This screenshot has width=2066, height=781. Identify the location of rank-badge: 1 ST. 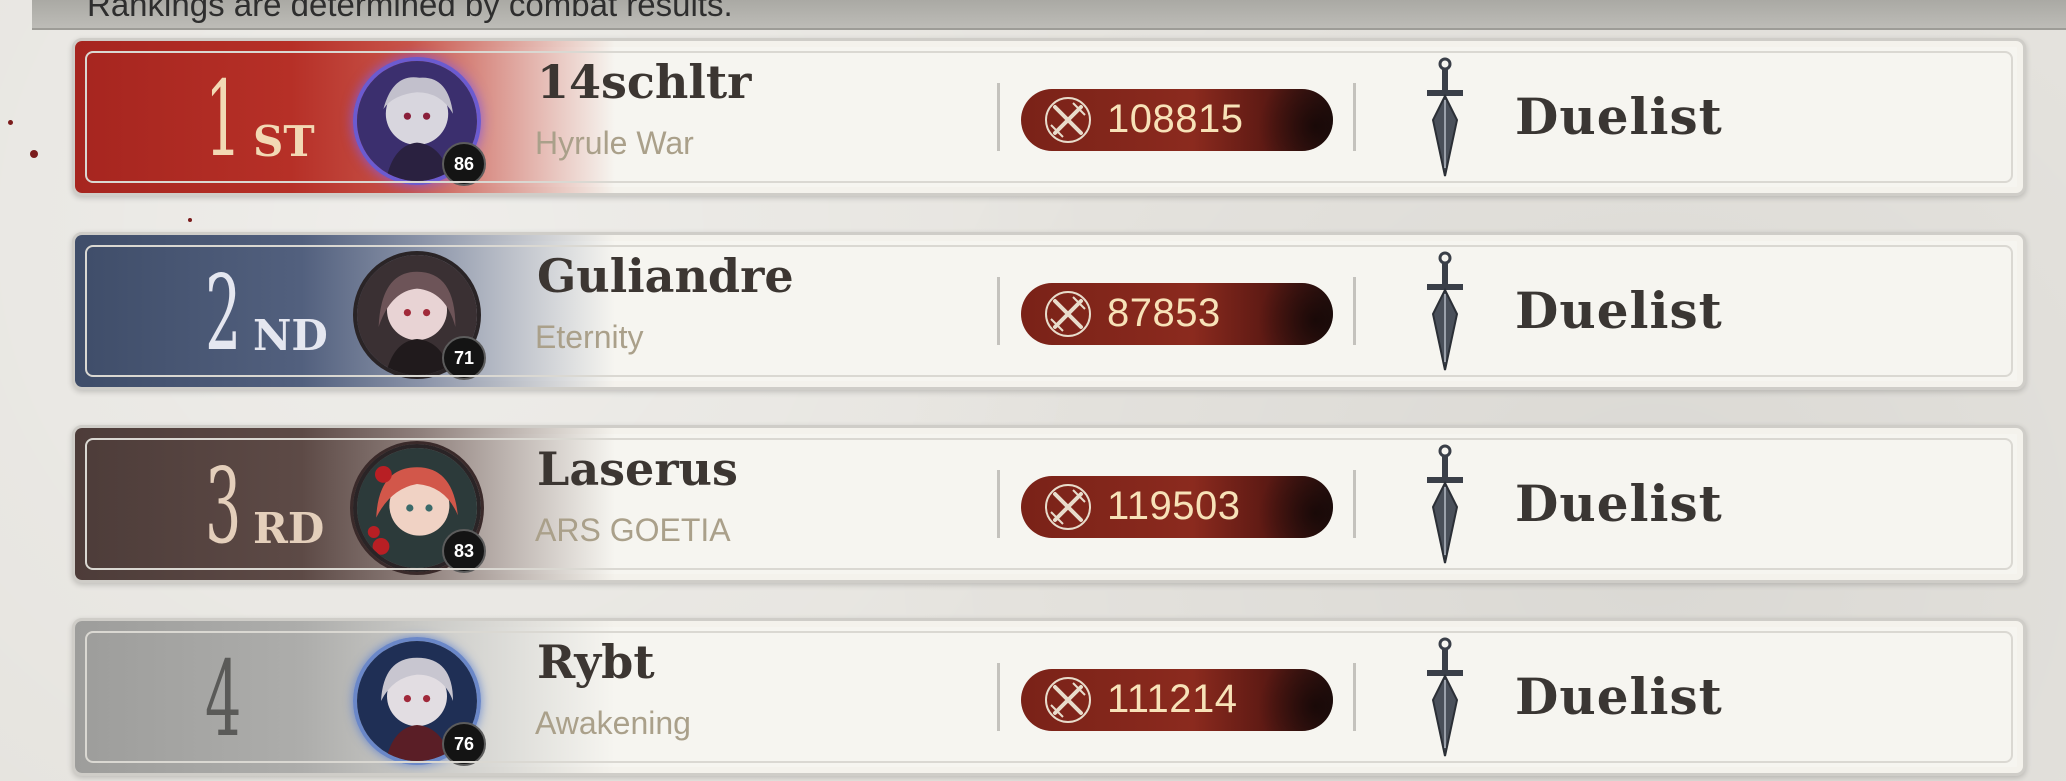
(275, 116).